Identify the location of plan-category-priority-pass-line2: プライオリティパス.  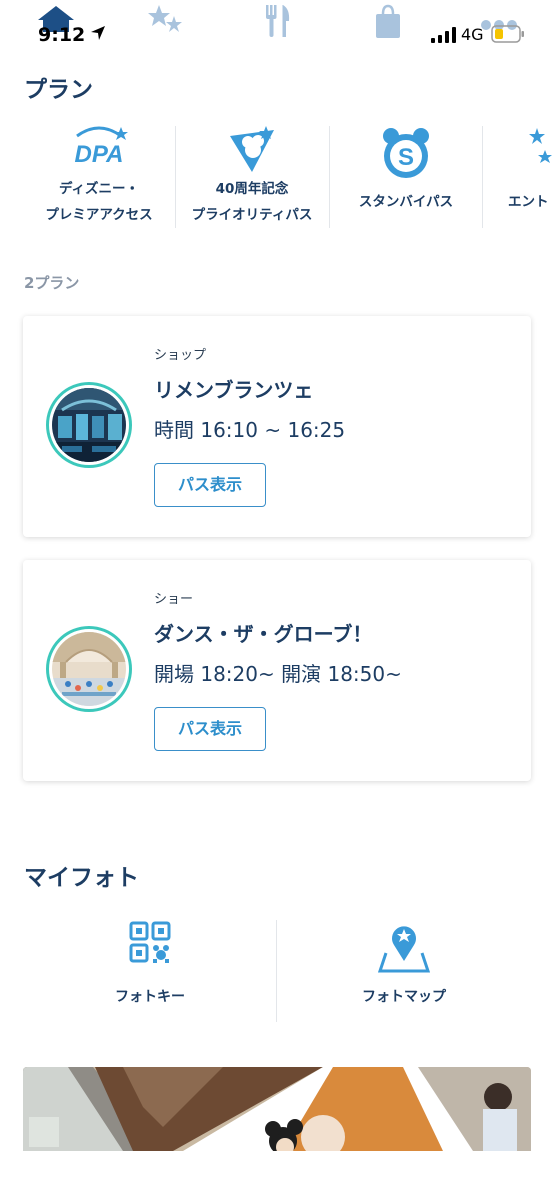
(252, 215).